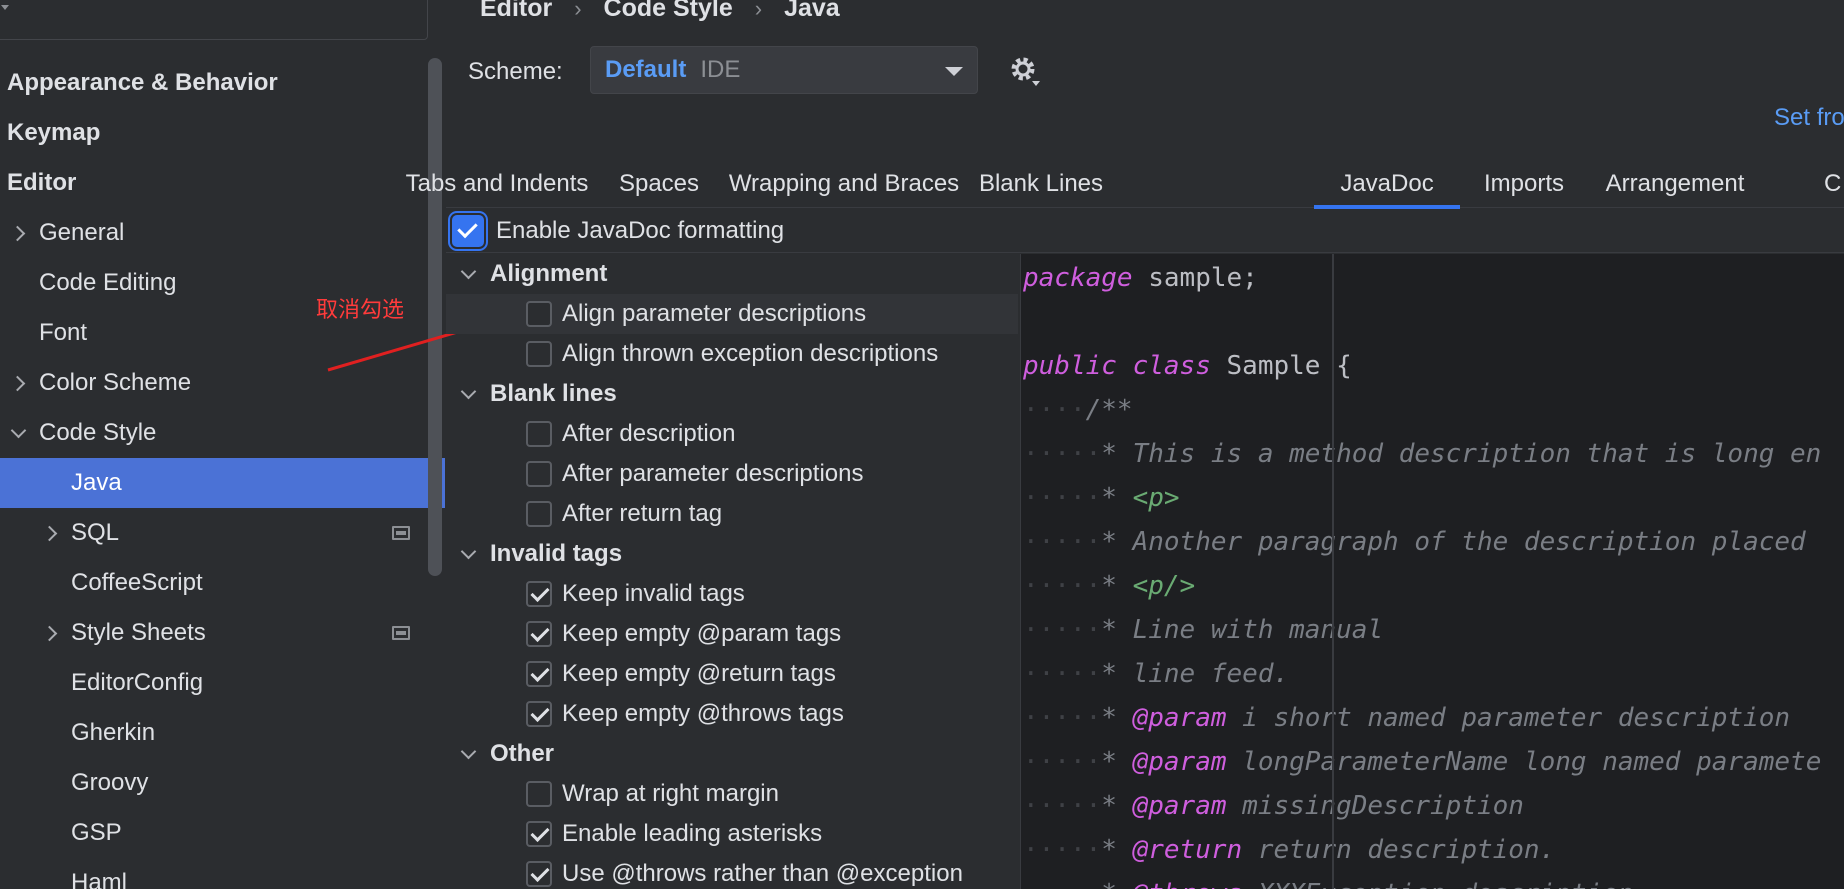 The width and height of the screenshot is (1844, 889). What do you see at coordinates (1025, 71) in the screenshot?
I see `gear-icon` at bounding box center [1025, 71].